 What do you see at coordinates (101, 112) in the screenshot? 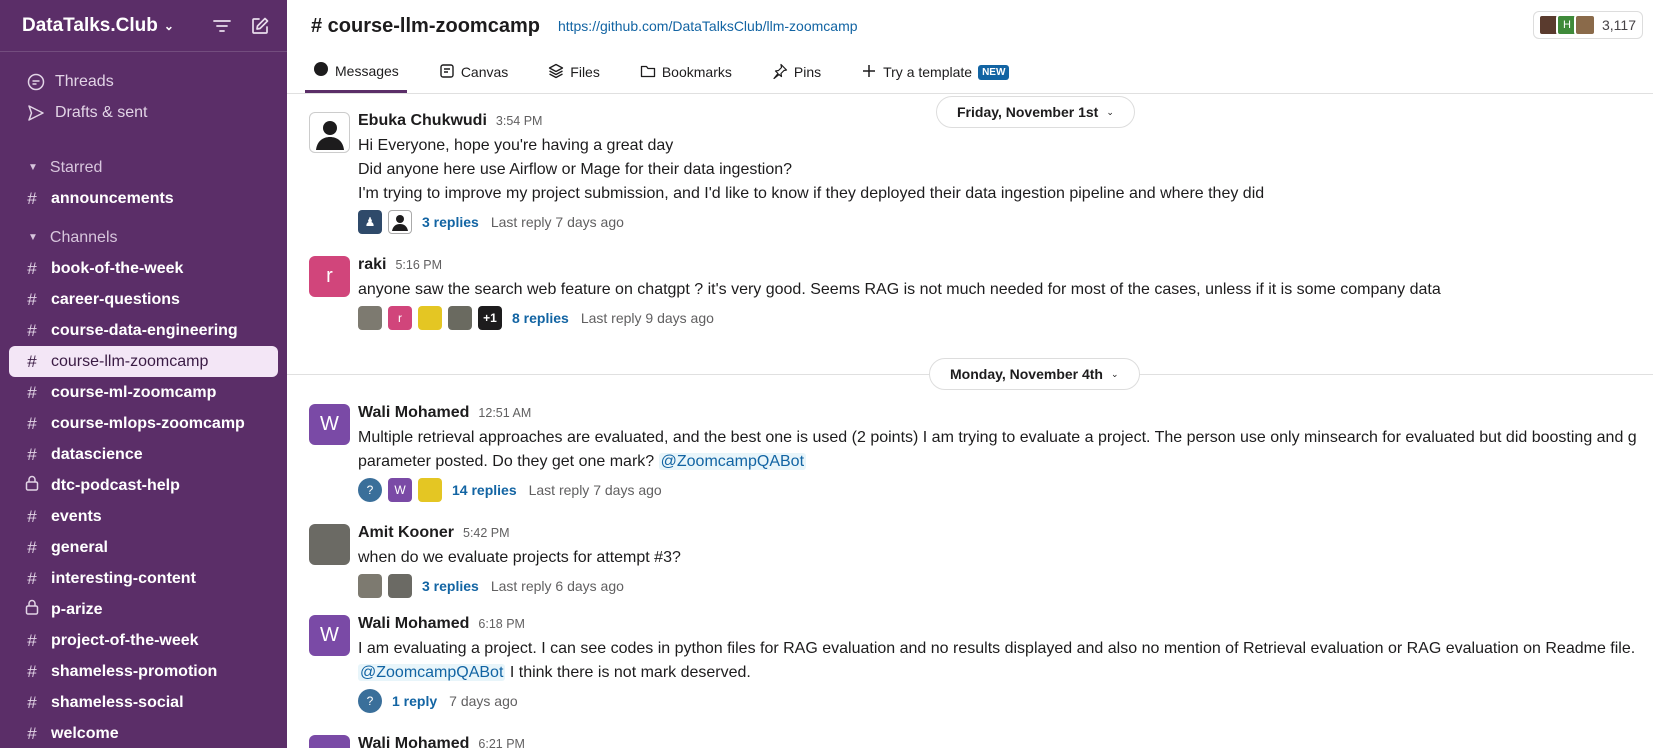
I see `nav-label: Drafts & sent` at bounding box center [101, 112].